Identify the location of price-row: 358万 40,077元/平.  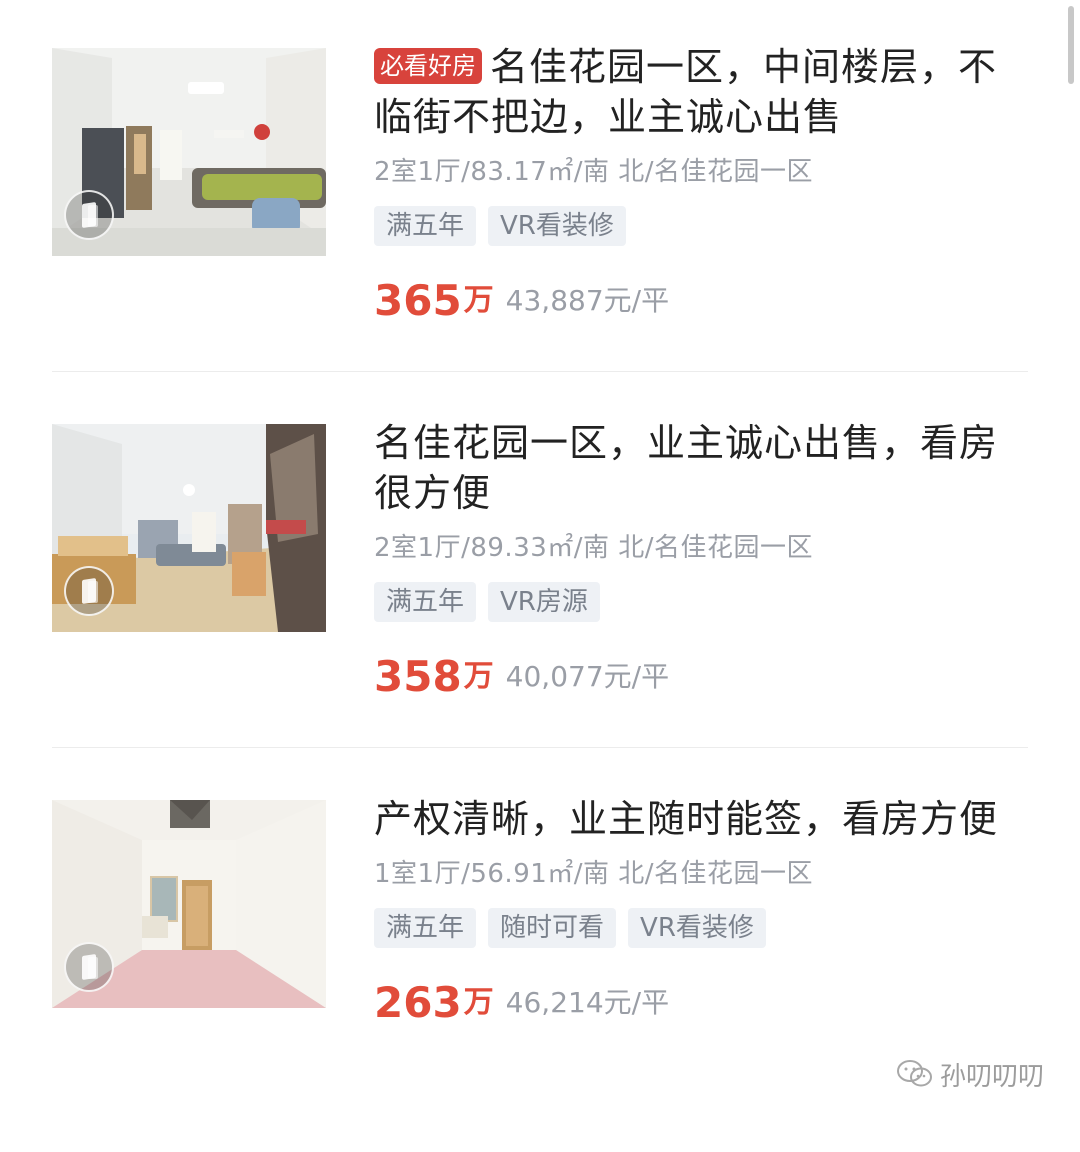
(699, 677).